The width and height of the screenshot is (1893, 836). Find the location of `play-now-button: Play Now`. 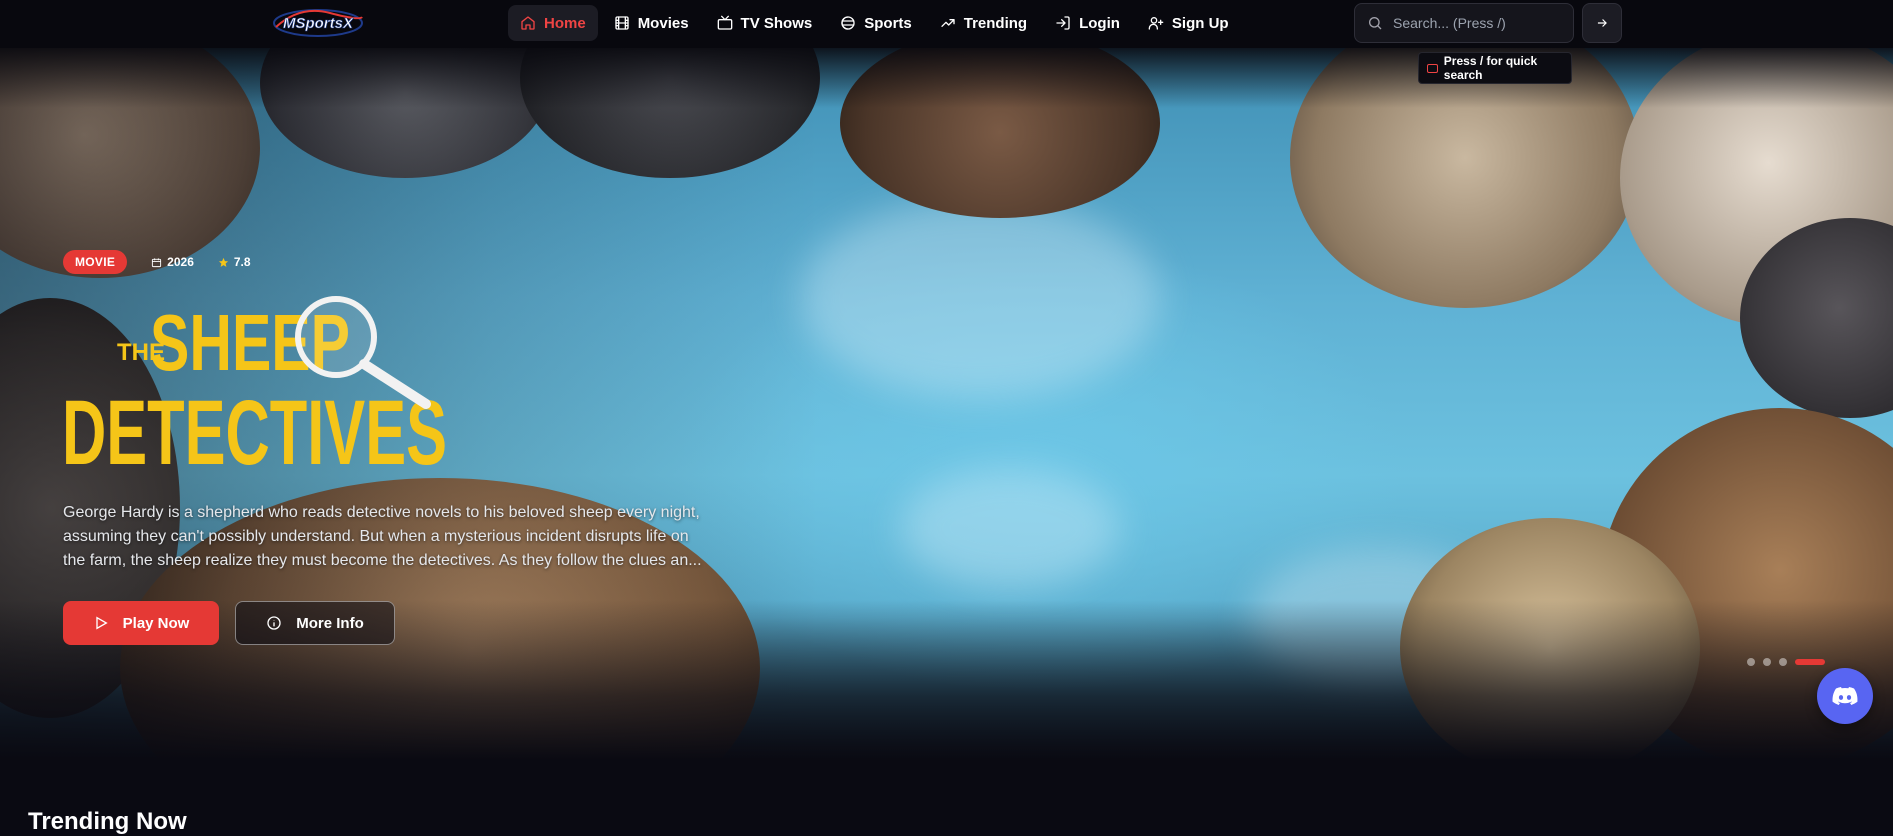

play-now-button: Play Now is located at coordinates (141, 623).